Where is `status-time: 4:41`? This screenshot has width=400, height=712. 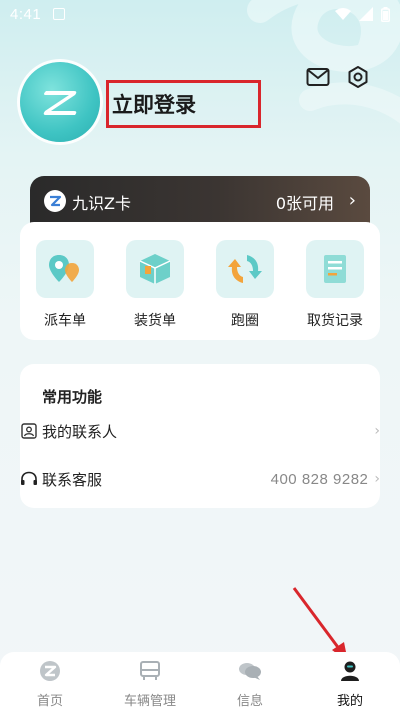
status-time: 4:41 is located at coordinates (26, 14).